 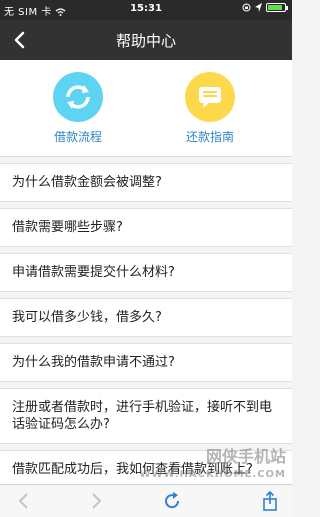 I want to click on bottom-toolbar, so click(x=146, y=500).